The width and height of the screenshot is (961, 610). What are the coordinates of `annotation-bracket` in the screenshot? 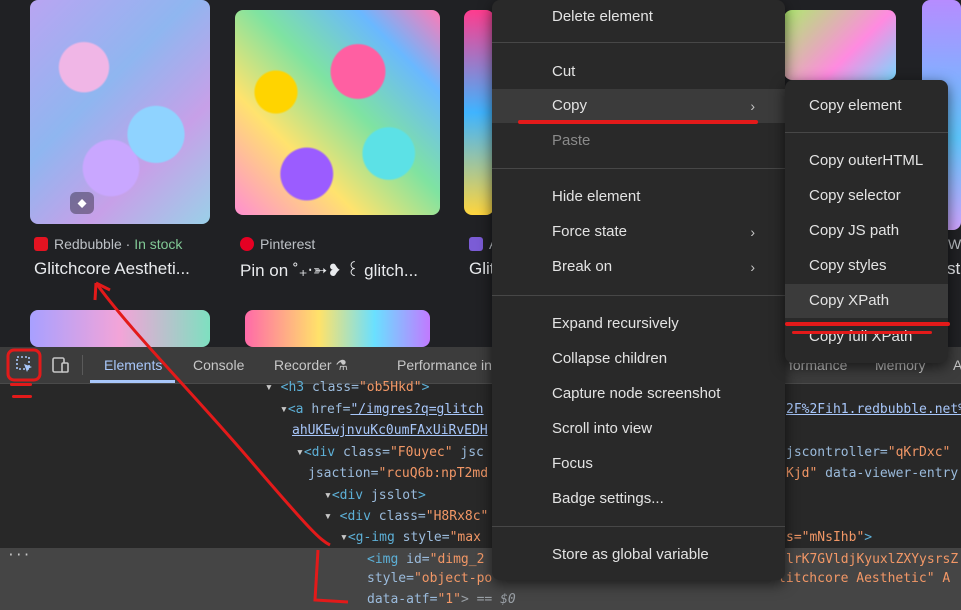 It's located at (331, 576).